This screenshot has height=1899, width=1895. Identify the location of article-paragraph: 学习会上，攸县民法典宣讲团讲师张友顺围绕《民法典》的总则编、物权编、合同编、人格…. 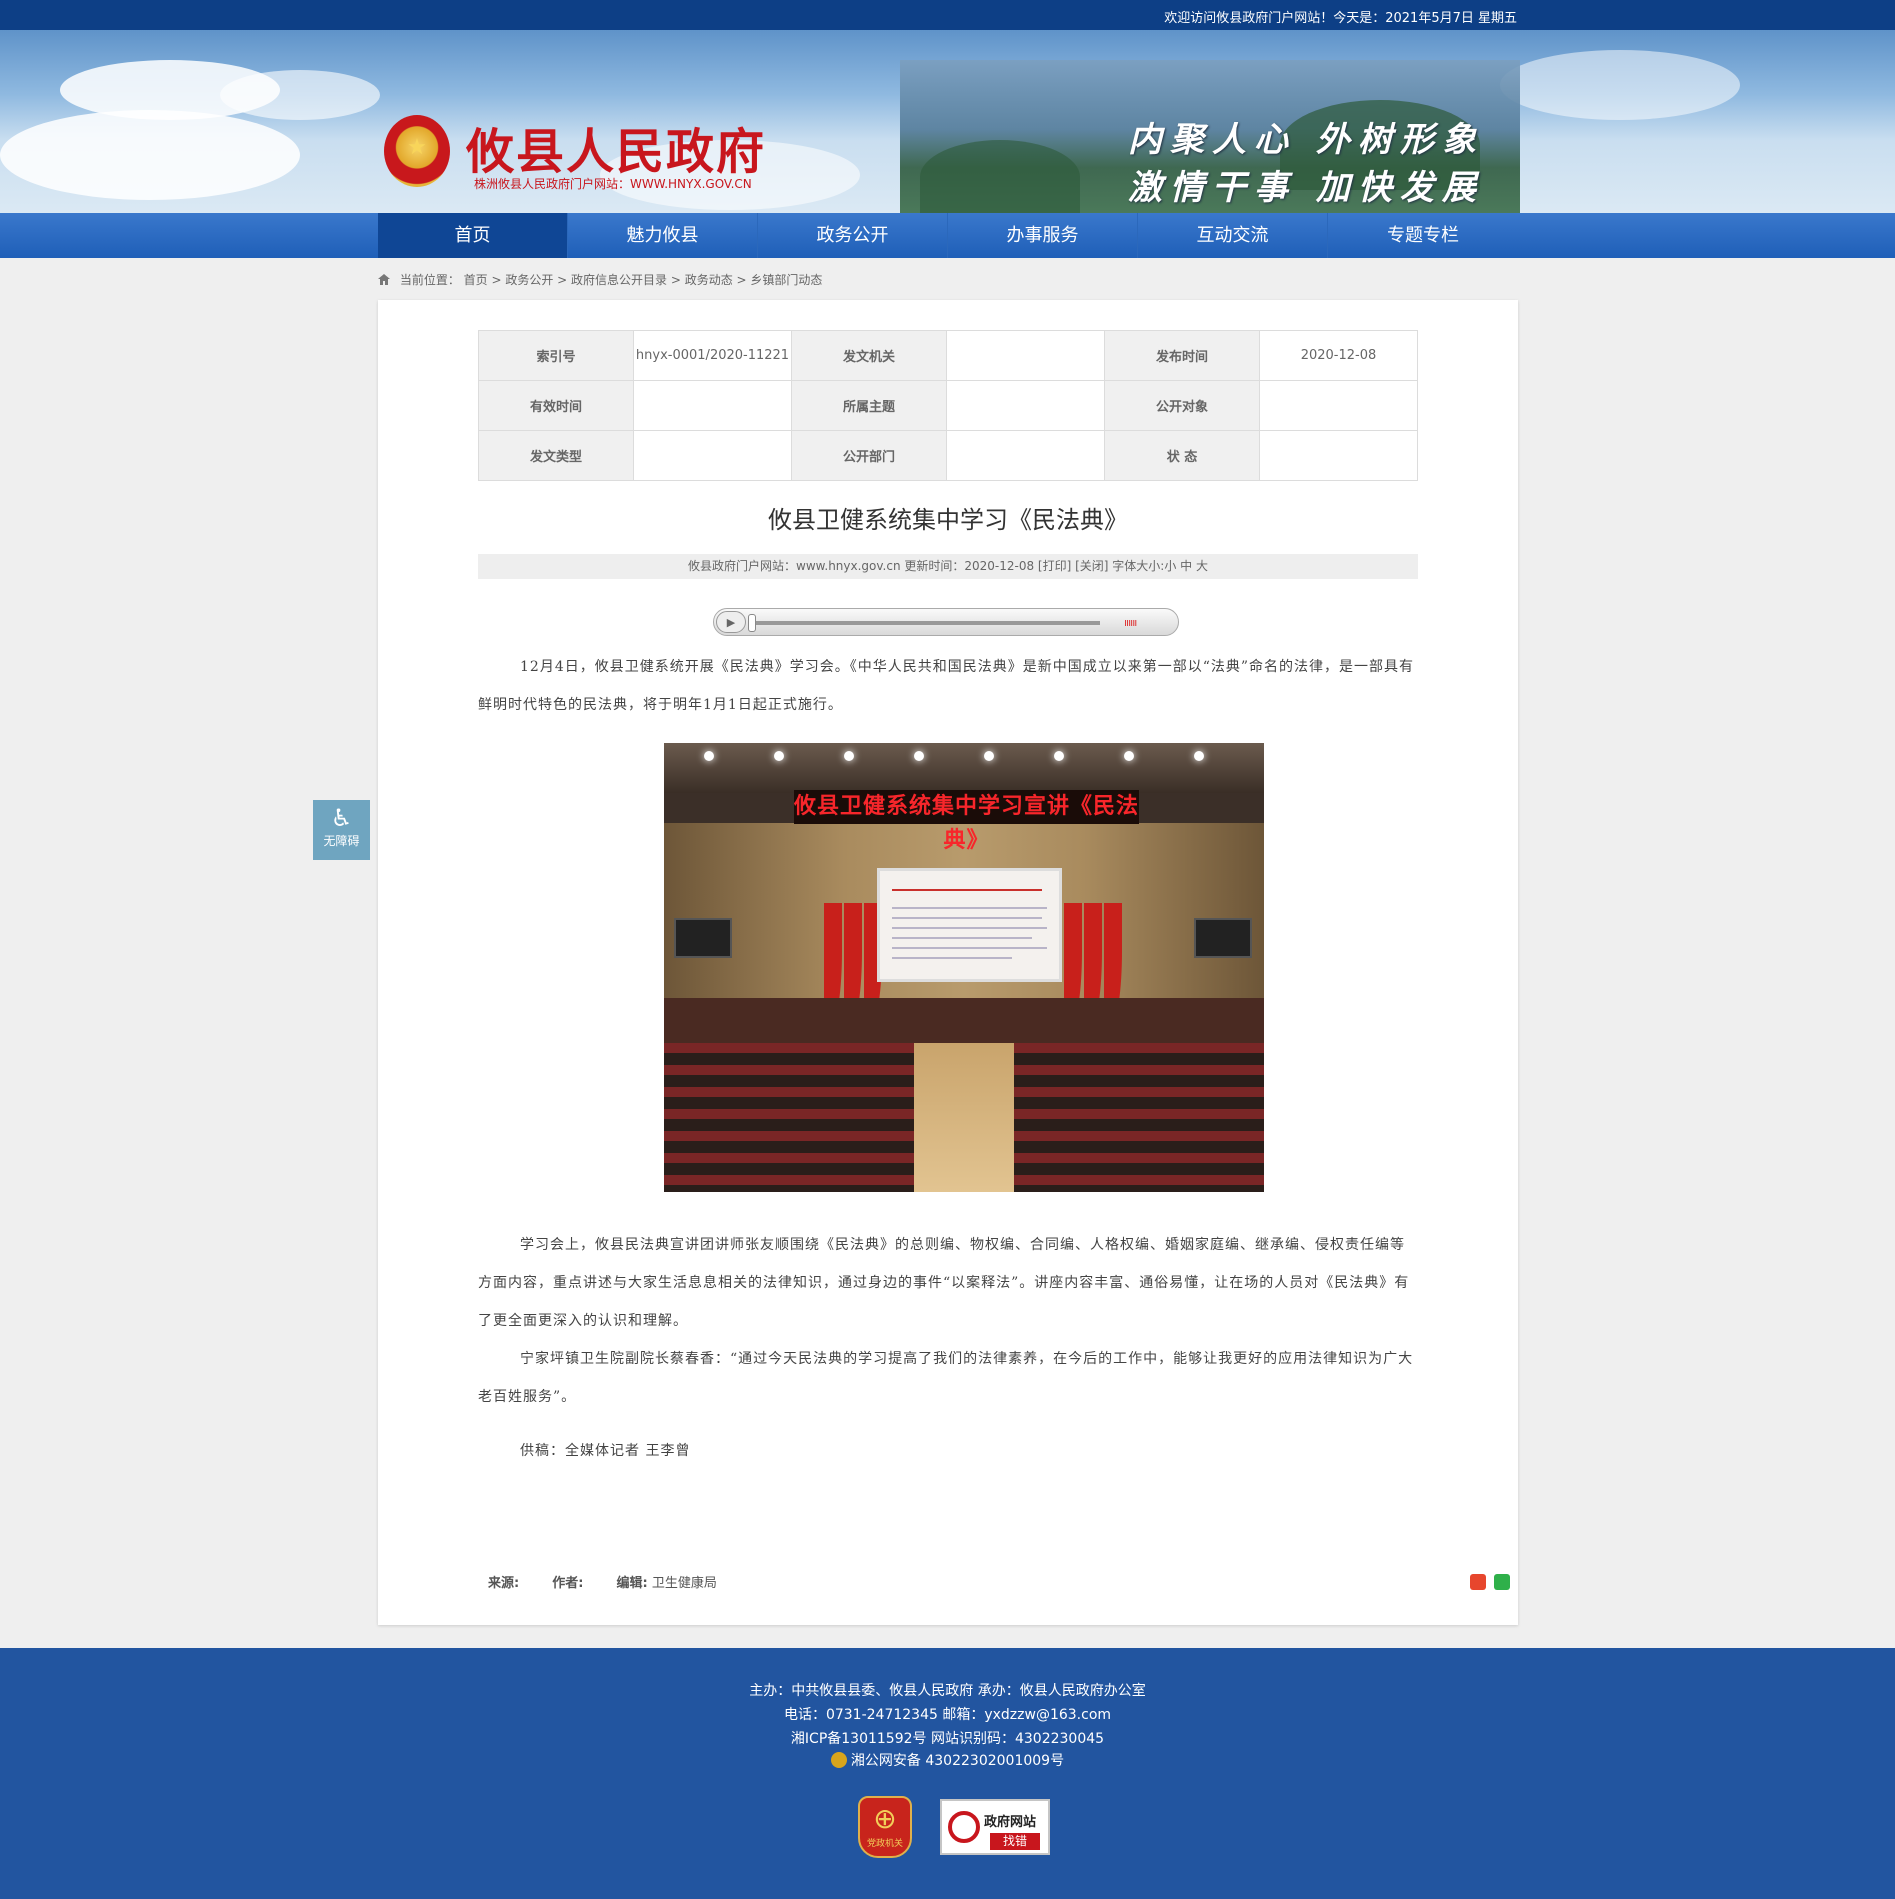
(944, 1283).